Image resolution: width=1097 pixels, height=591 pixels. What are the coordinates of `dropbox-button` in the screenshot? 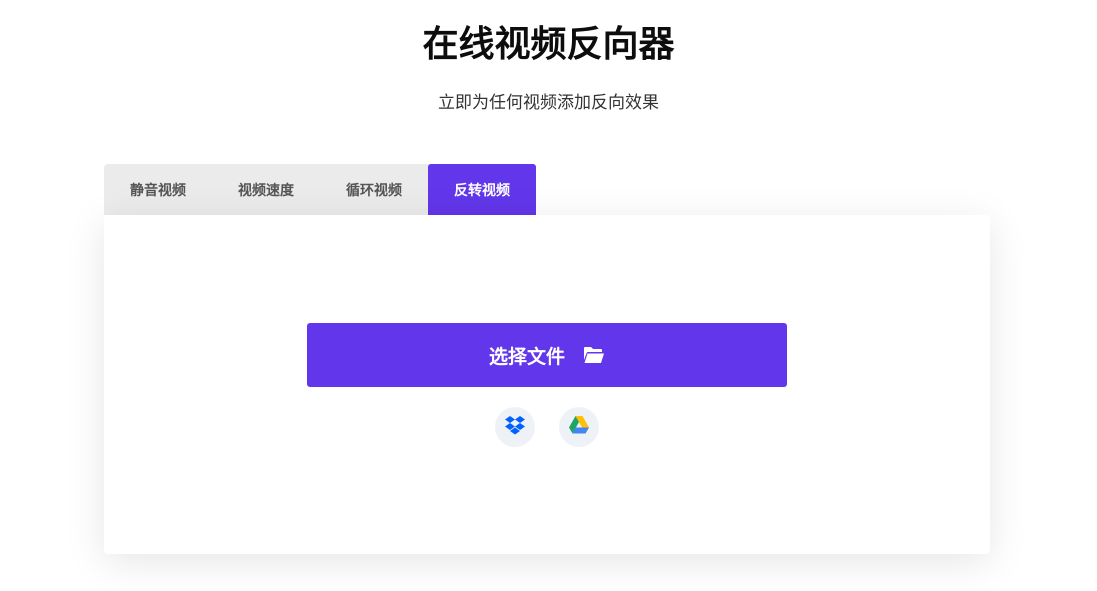 It's located at (515, 427).